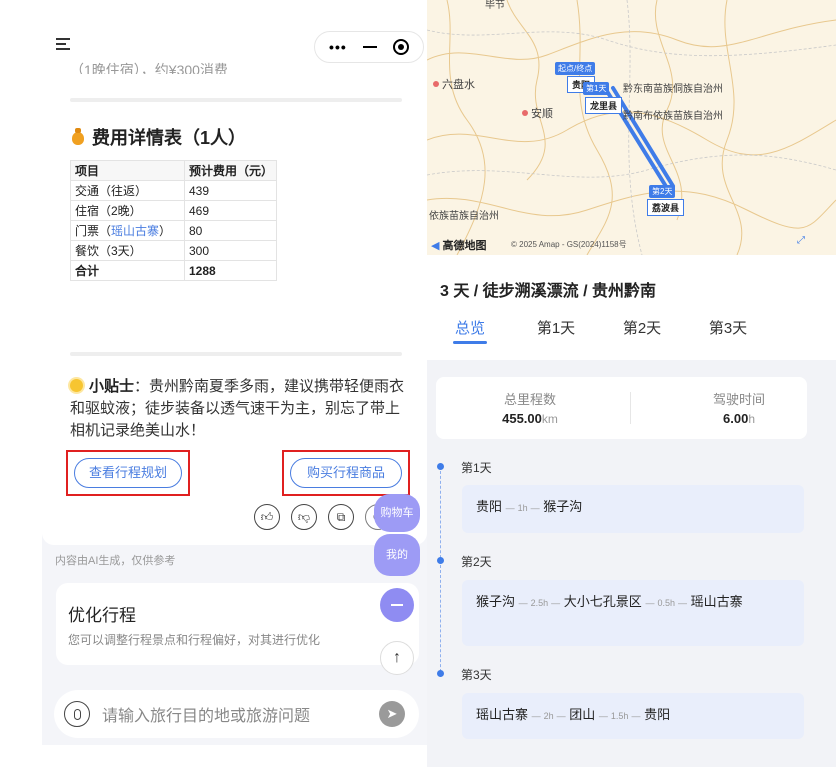 This screenshot has width=836, height=767. Describe the element at coordinates (304, 517) in the screenshot. I see `thumbs-down-icon: 👎︎` at that location.